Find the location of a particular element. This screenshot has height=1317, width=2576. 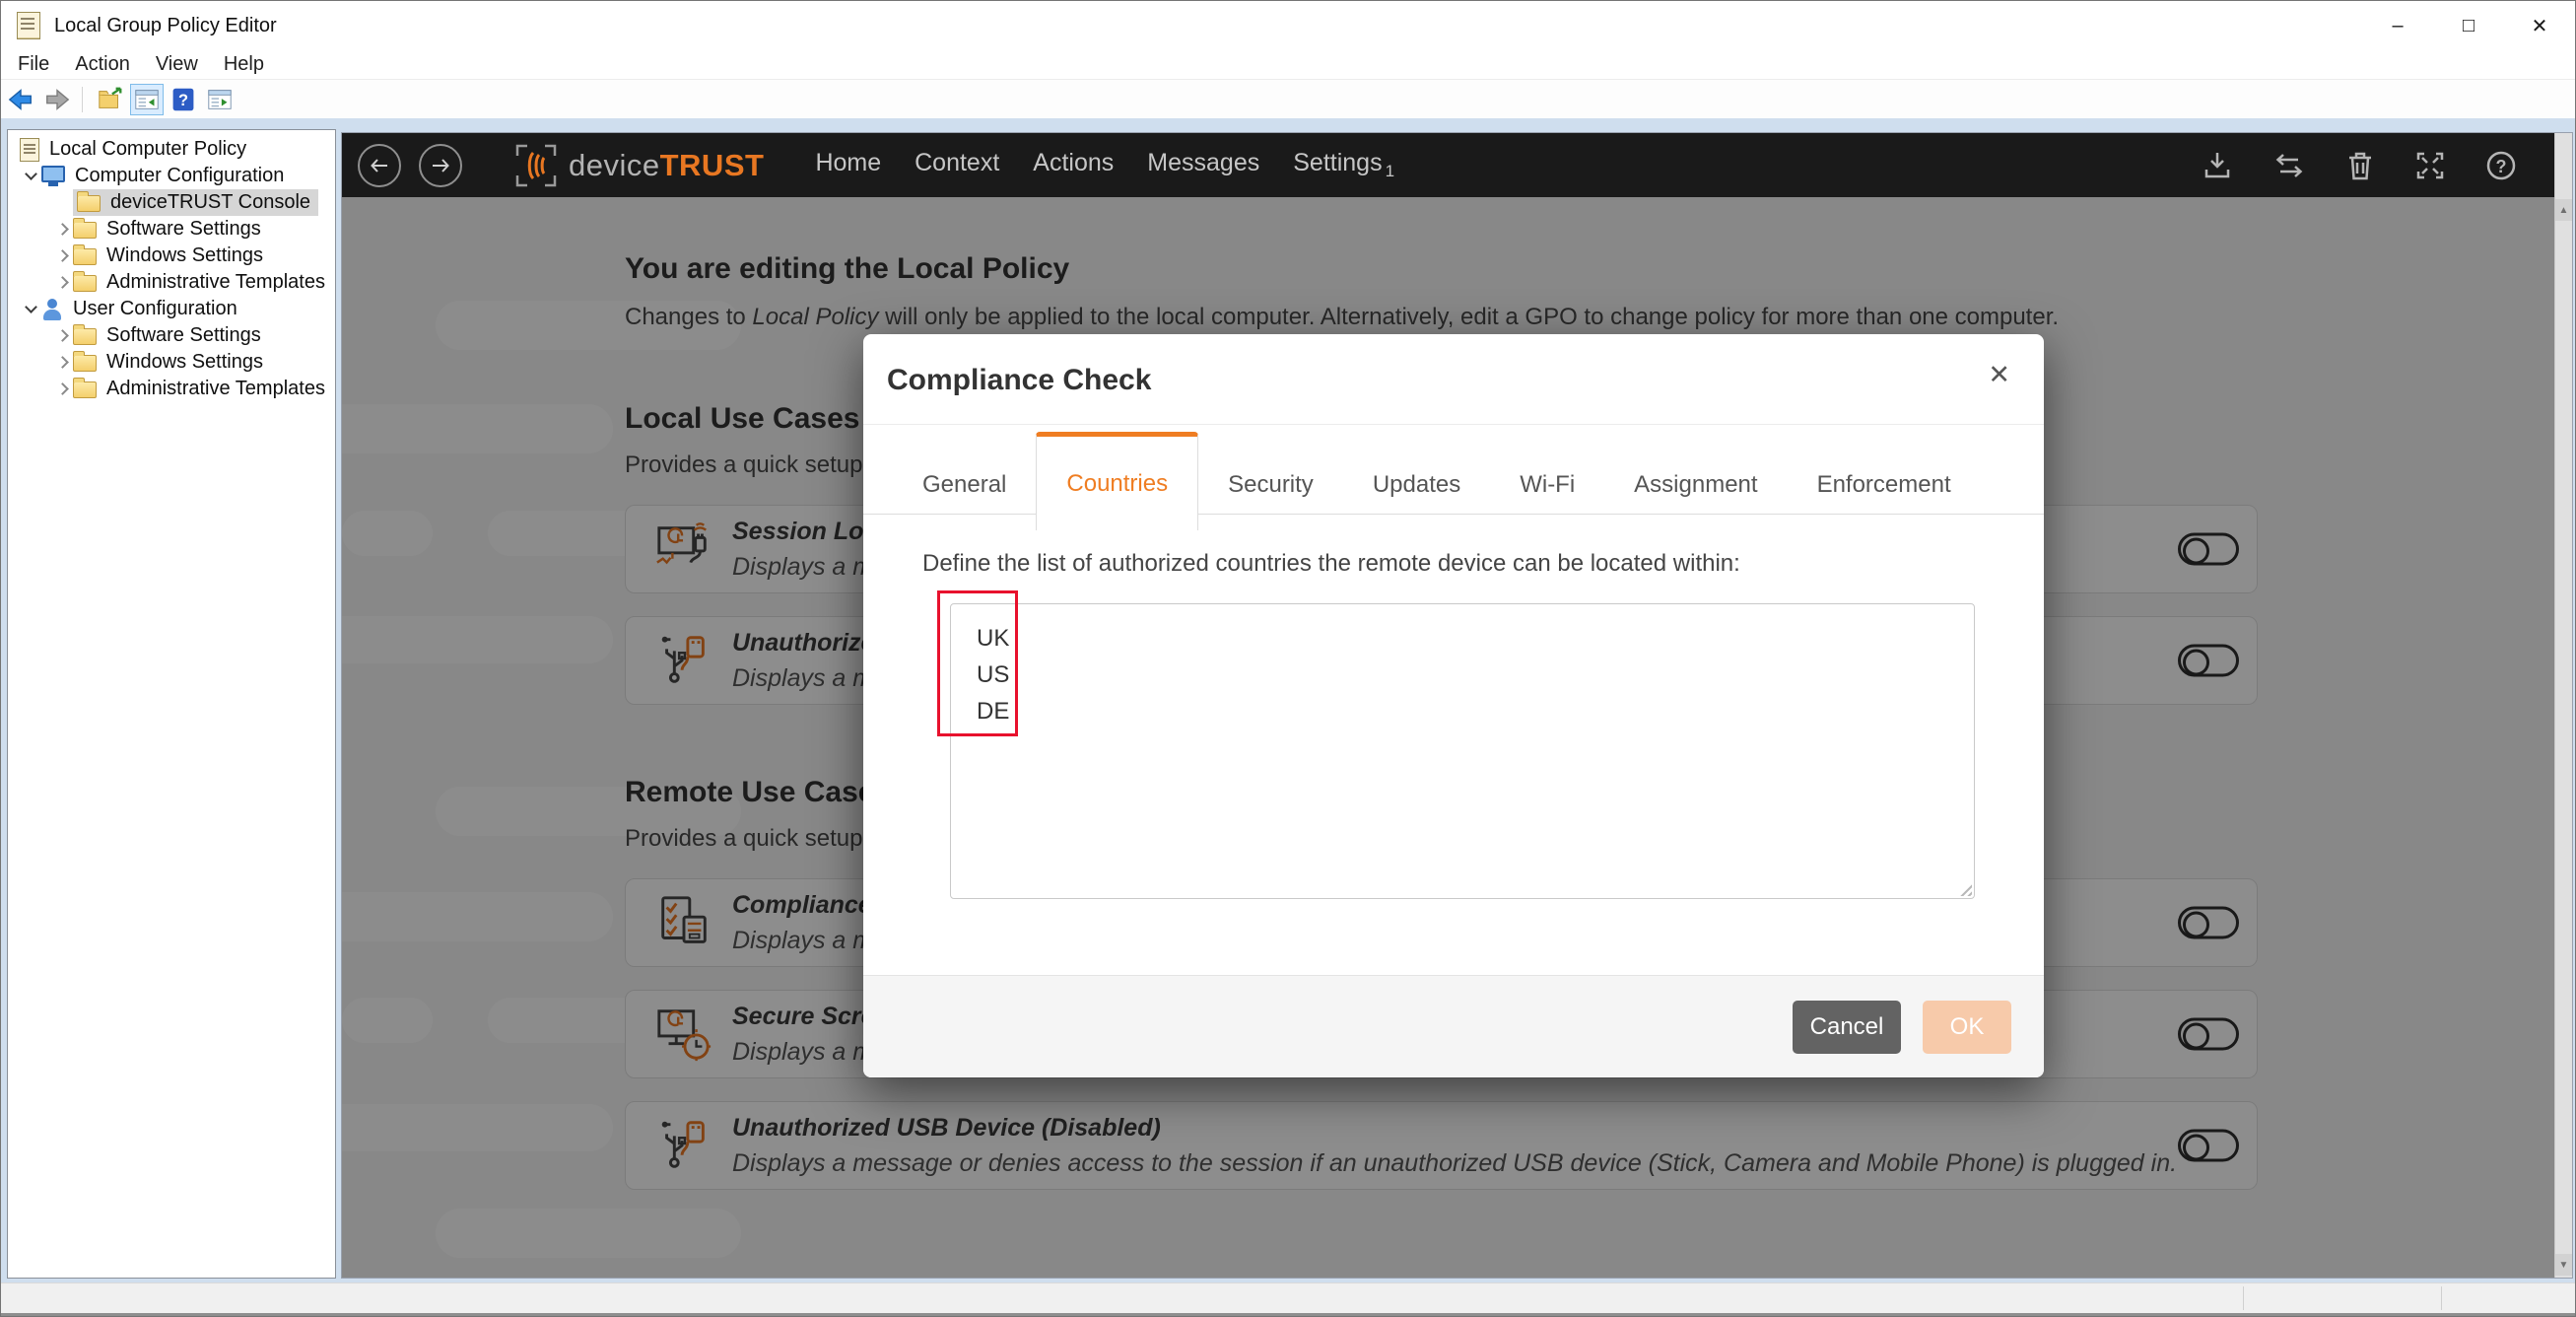

delete-icon is located at coordinates (2360, 166).